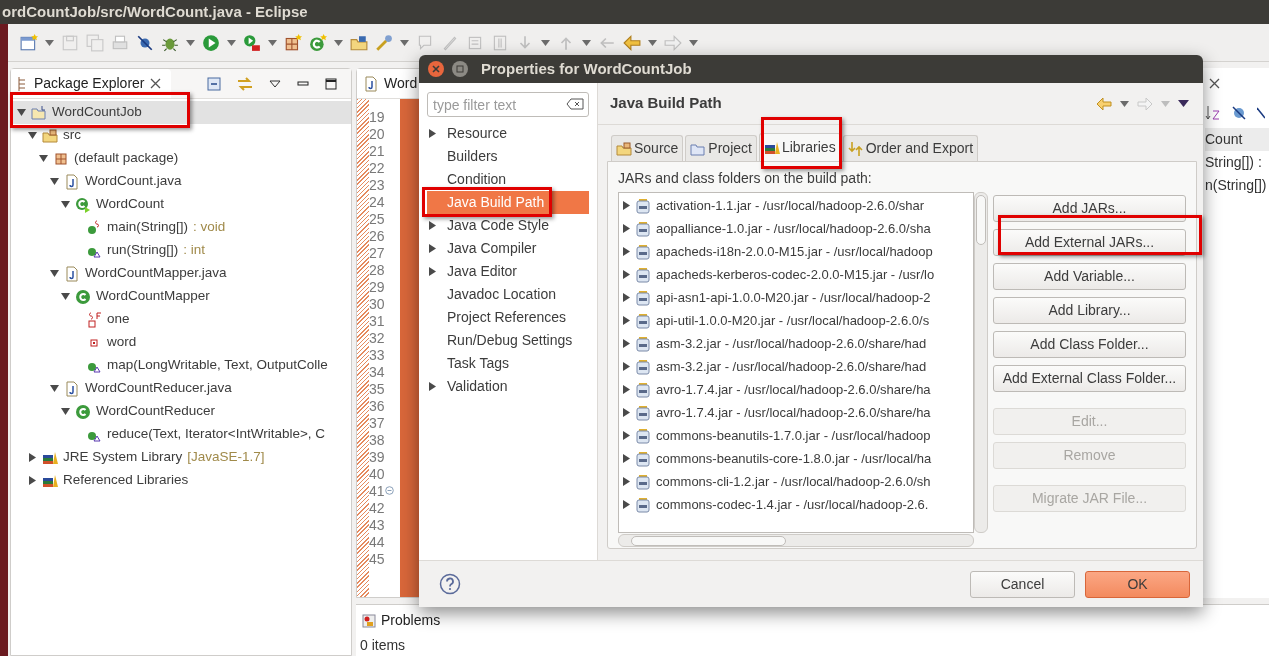 The height and width of the screenshot is (656, 1269). Describe the element at coordinates (575, 104) in the screenshot. I see `clear-icon` at that location.